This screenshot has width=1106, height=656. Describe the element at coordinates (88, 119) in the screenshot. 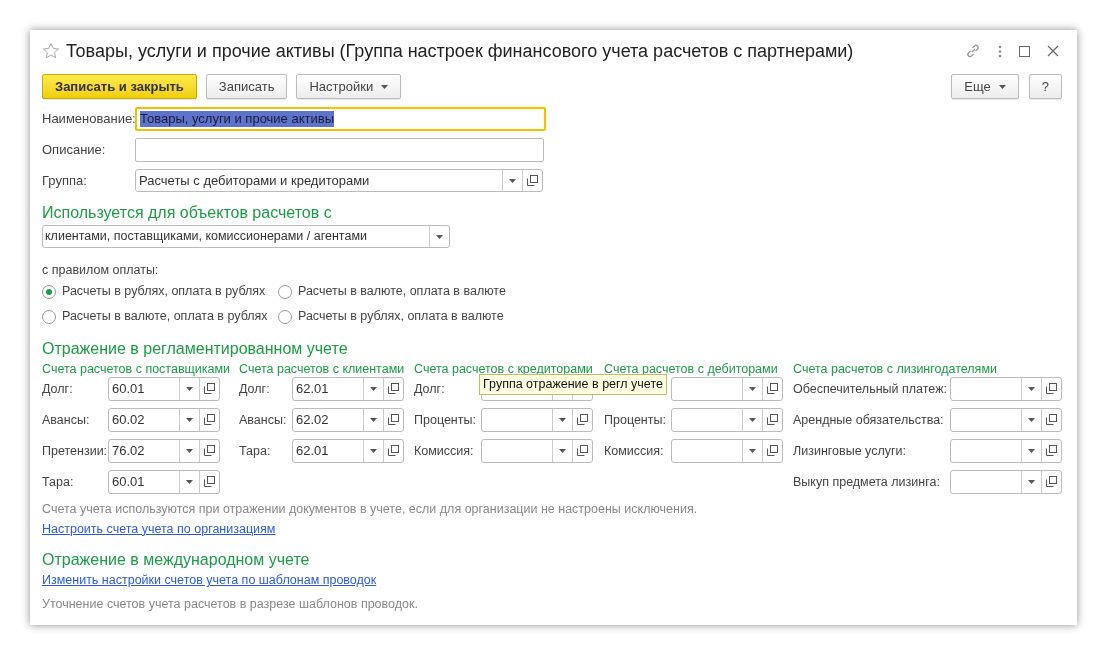

I see `field-label: Наименование:` at that location.